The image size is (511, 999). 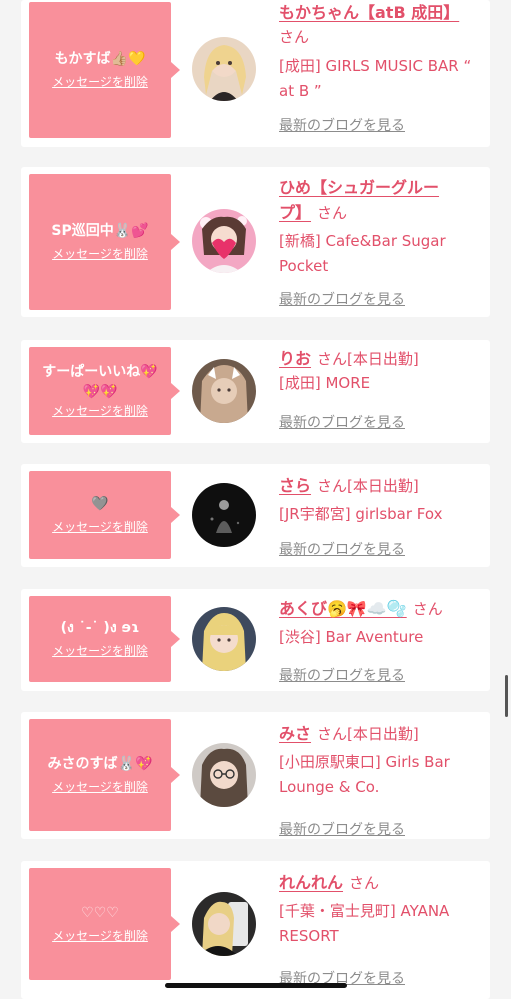 What do you see at coordinates (506, 696) in the screenshot?
I see `scrollbar` at bounding box center [506, 696].